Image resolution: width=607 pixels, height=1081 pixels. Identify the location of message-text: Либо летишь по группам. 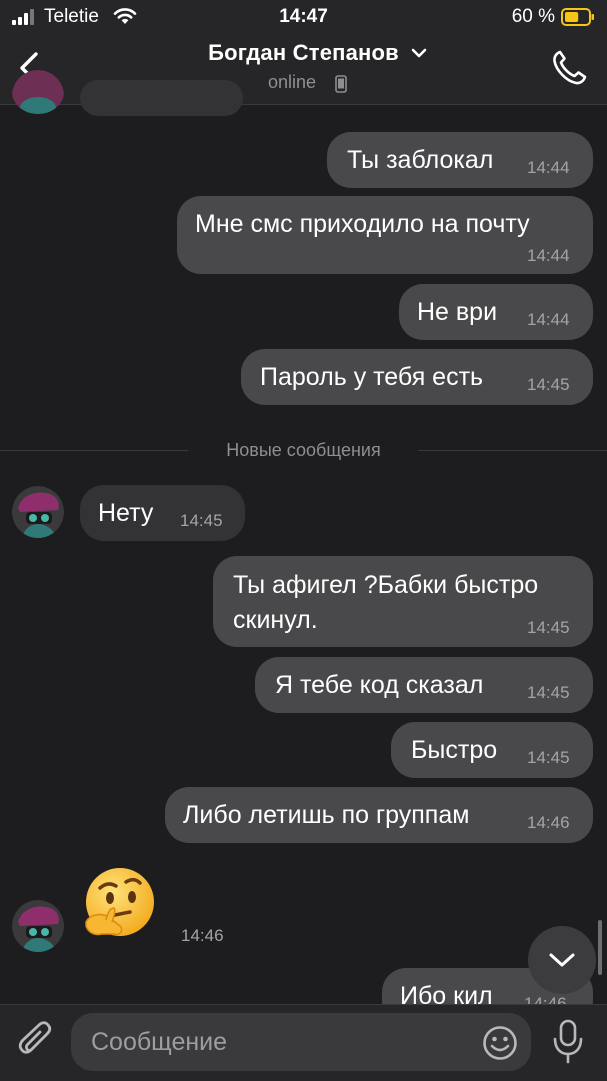
(326, 815).